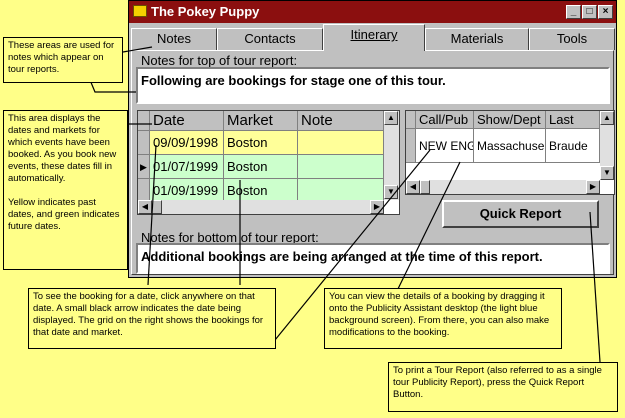  What do you see at coordinates (140, 11) in the screenshot?
I see `app-folder-icon` at bounding box center [140, 11].